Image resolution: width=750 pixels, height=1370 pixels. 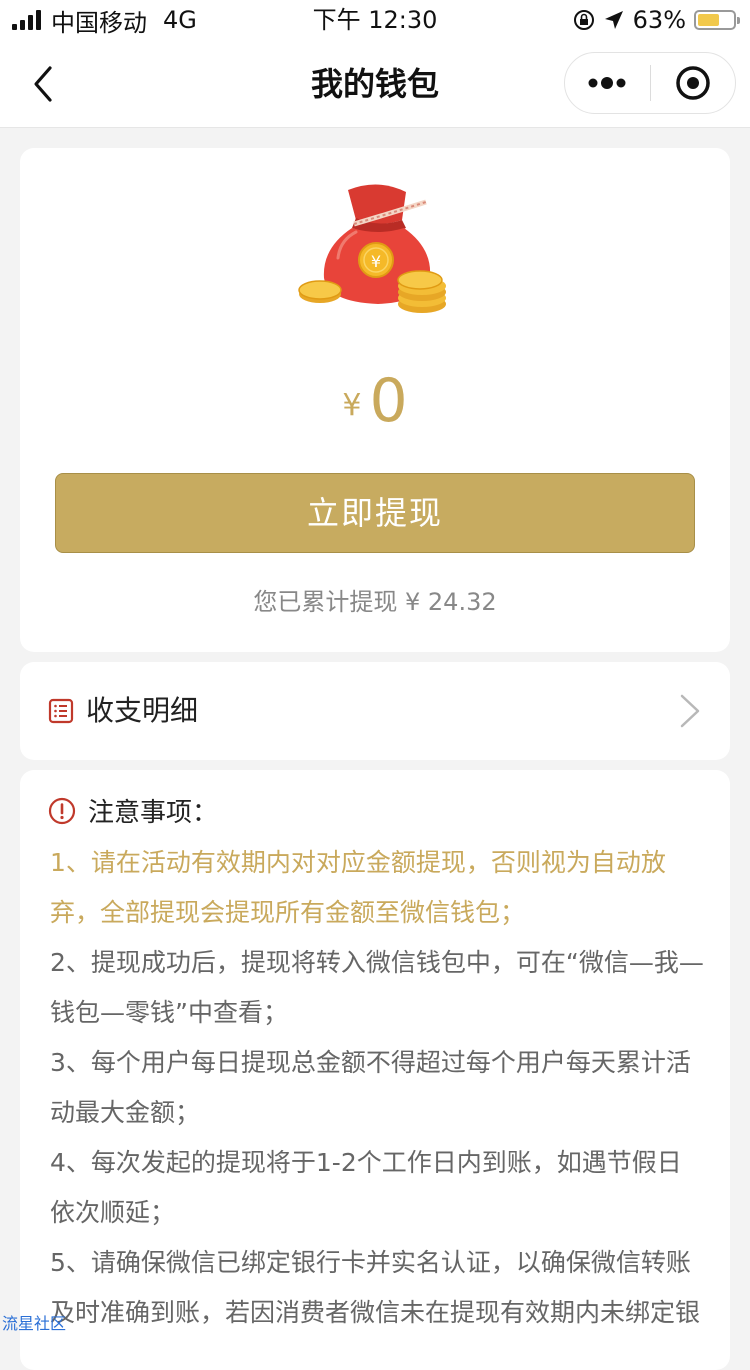 I want to click on orientation-lock-icon, so click(x=583, y=20).